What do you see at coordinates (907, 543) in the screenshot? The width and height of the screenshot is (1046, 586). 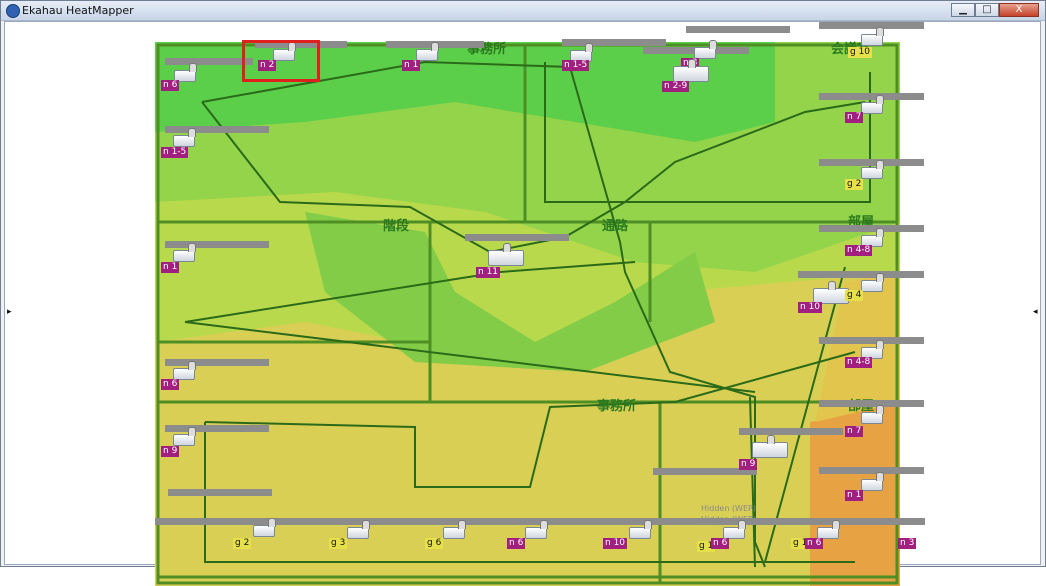 I see `ap-label: n 3` at bounding box center [907, 543].